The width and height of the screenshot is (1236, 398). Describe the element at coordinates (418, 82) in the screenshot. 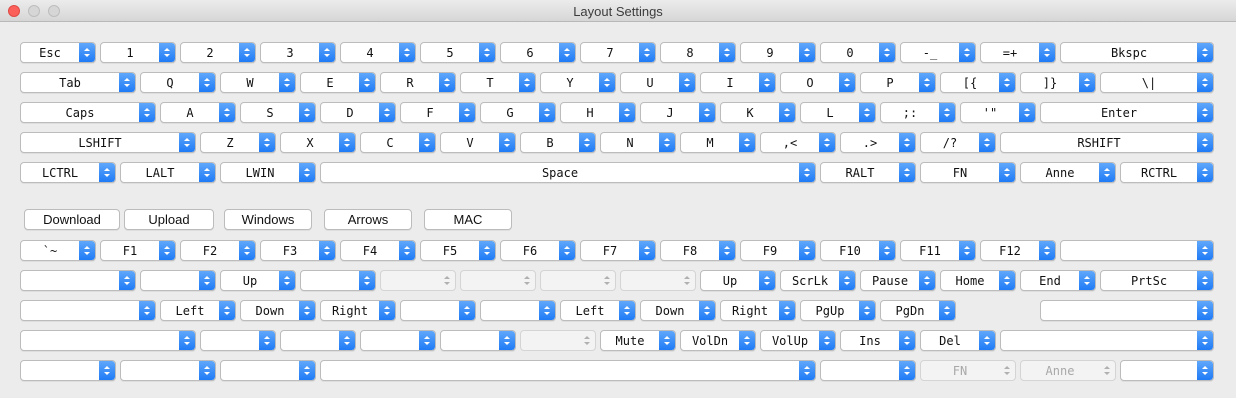

I see `key-select-r: R` at that location.